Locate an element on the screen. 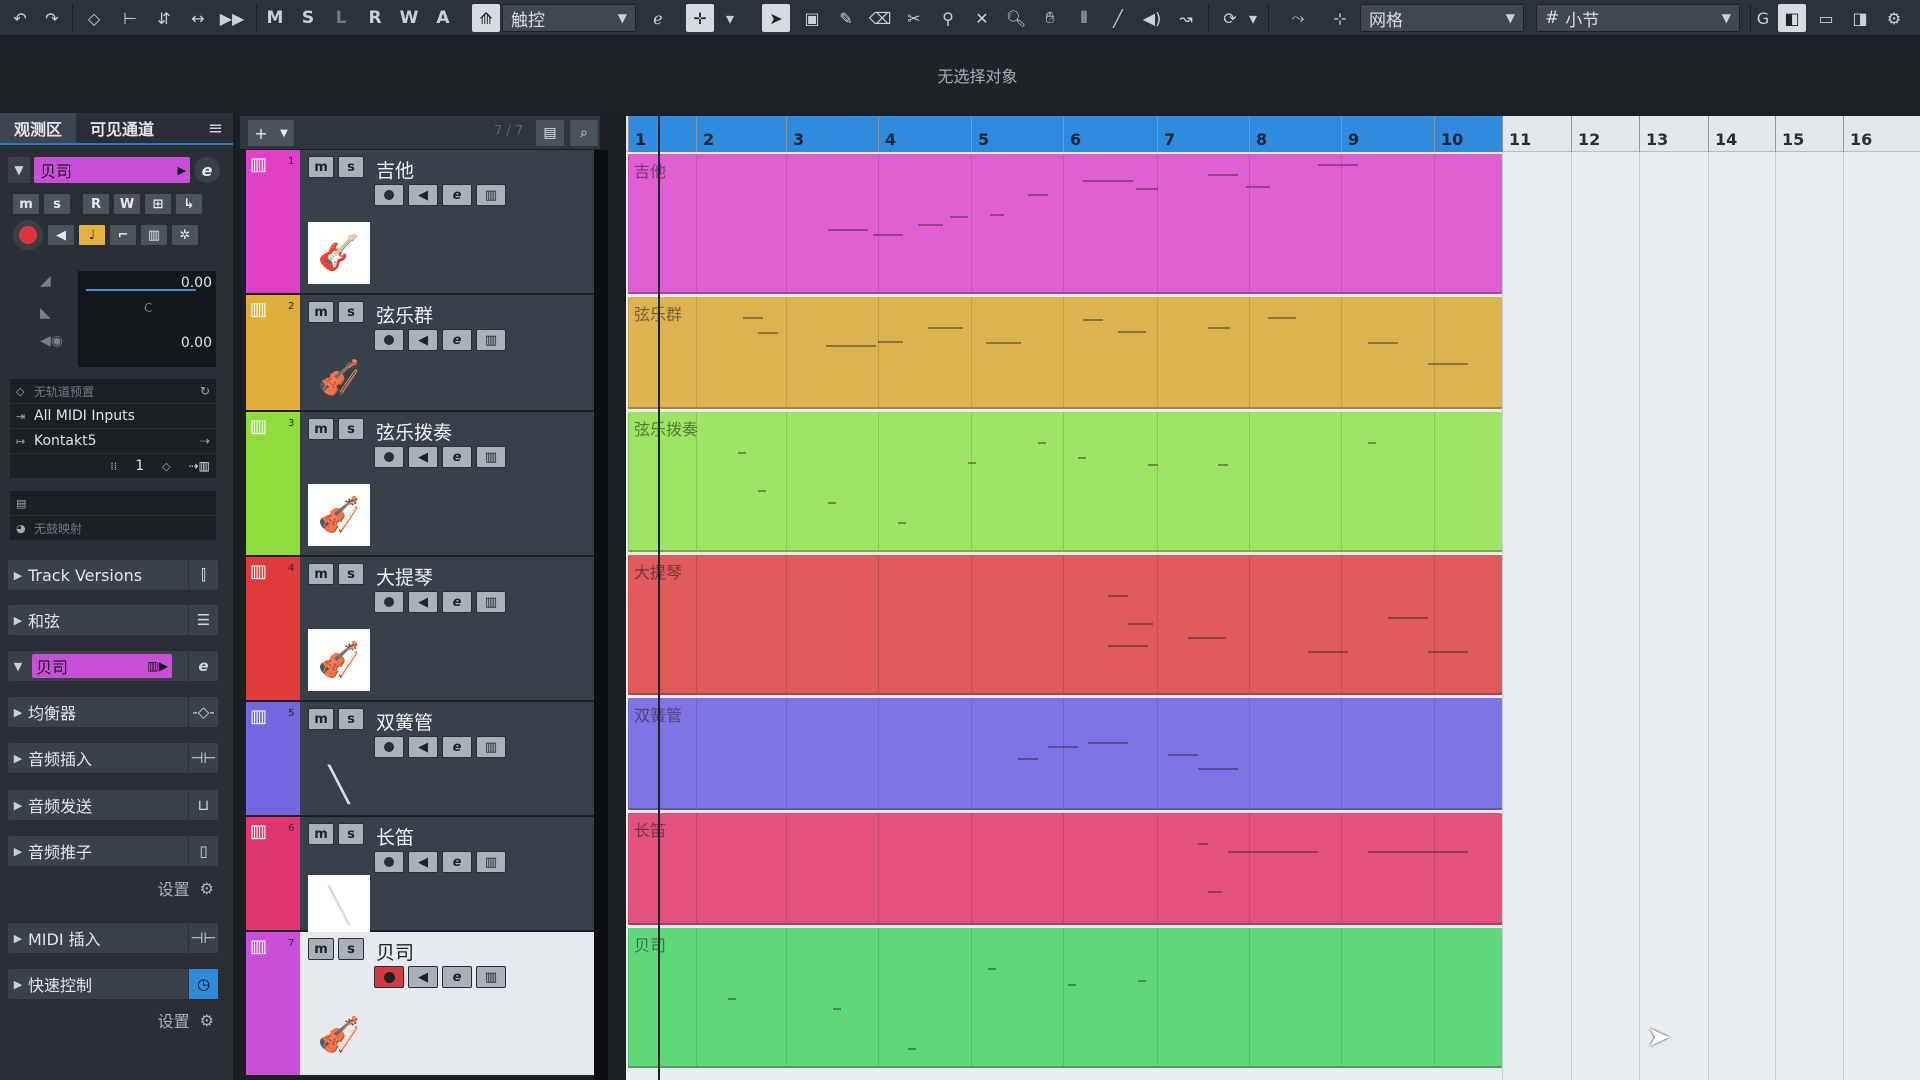 The height and width of the screenshot is (1080, 1920). track-row: ▥ 4 m s 大提琴 ◀ e ▥ 🎻 is located at coordinates (420, 629).